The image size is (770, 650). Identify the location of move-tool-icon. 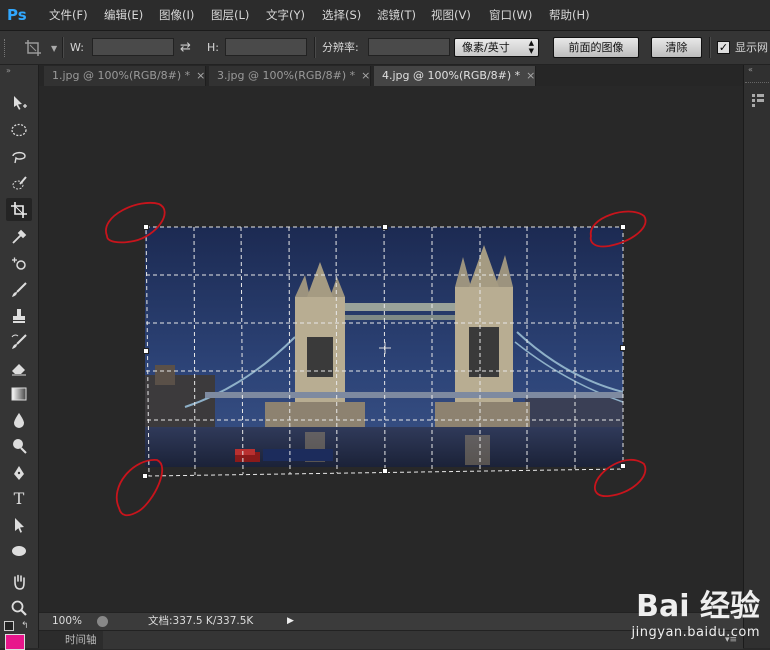
(19, 102).